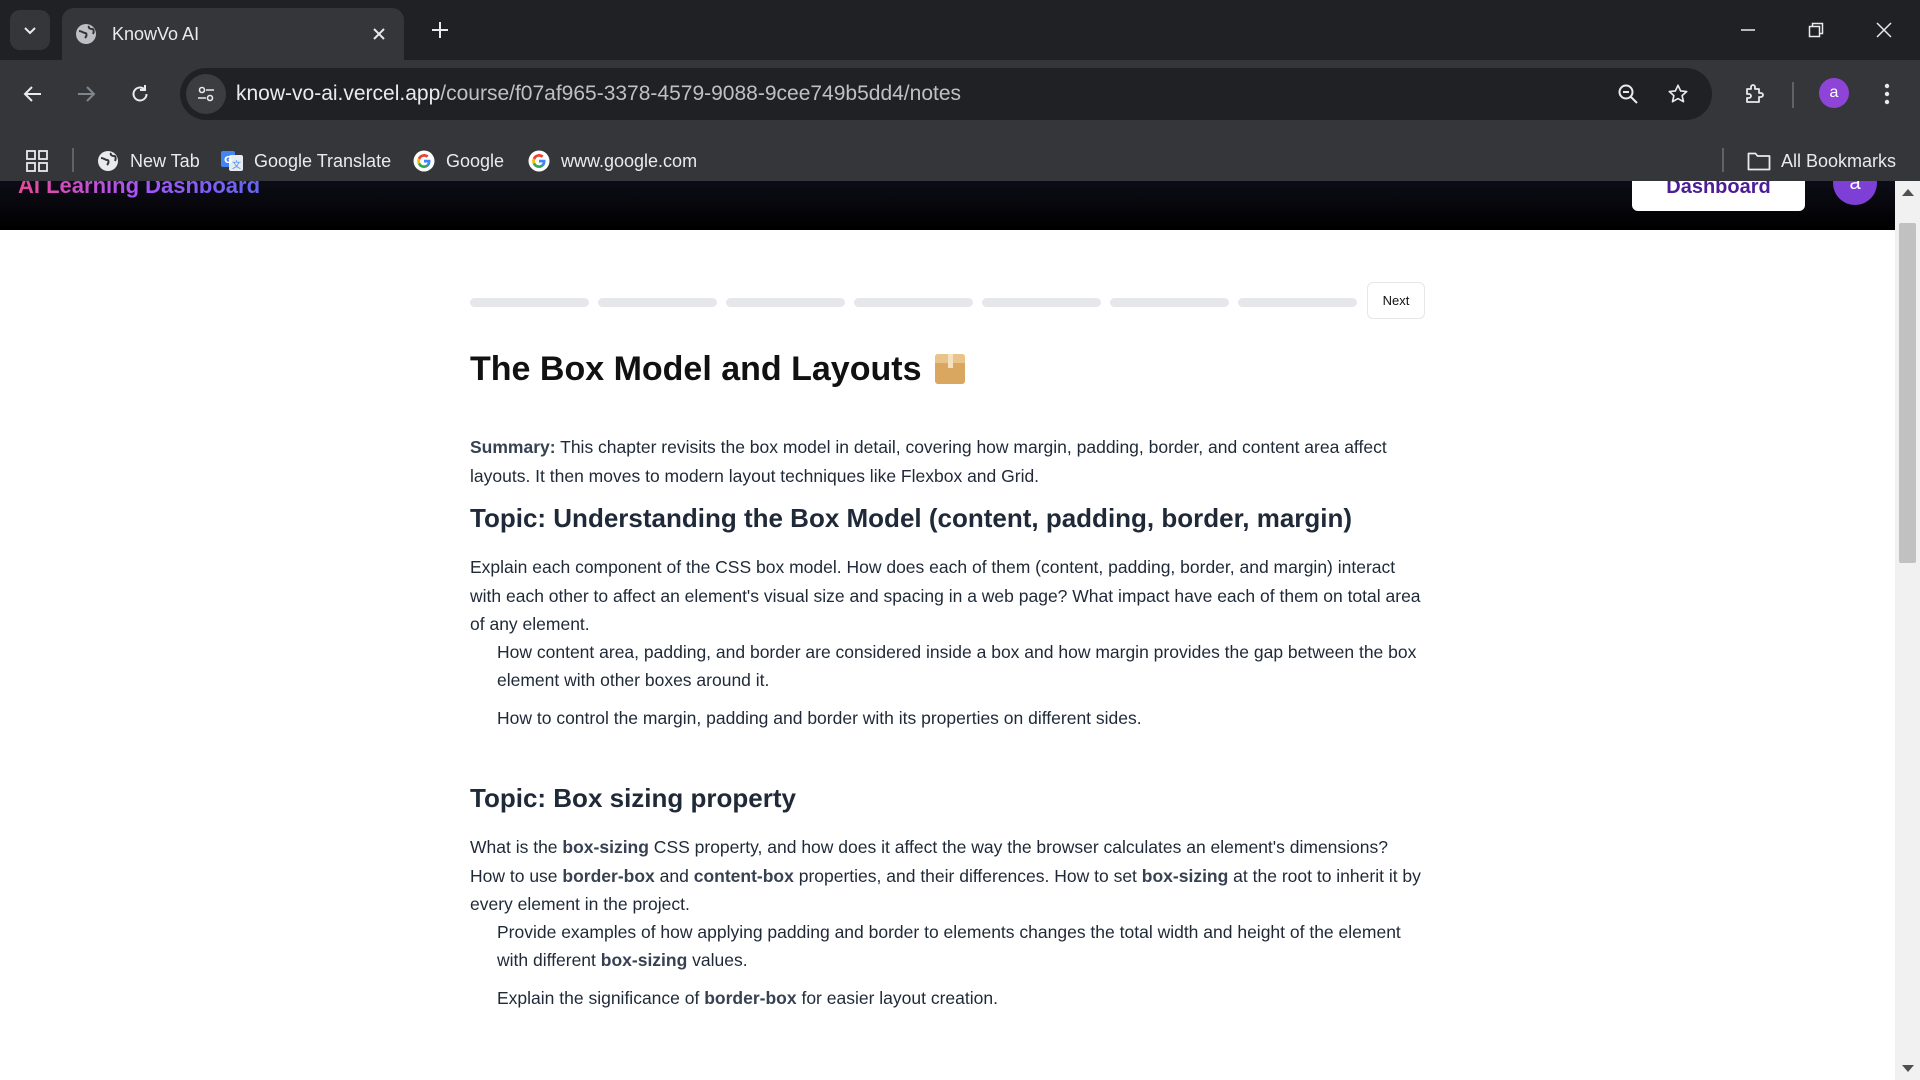  I want to click on svg-text: G, so click(228, 160).